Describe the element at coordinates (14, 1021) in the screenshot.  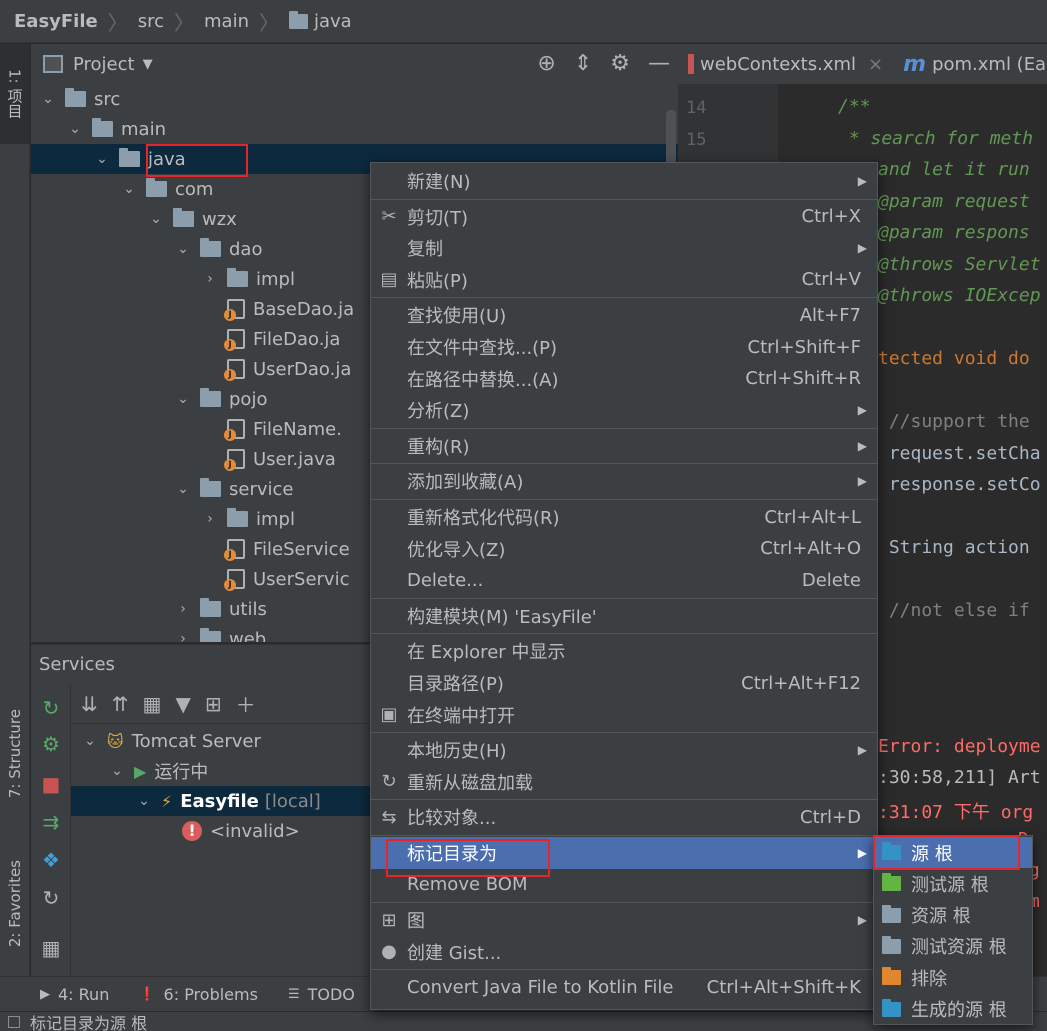
I see `status-square-icon` at that location.